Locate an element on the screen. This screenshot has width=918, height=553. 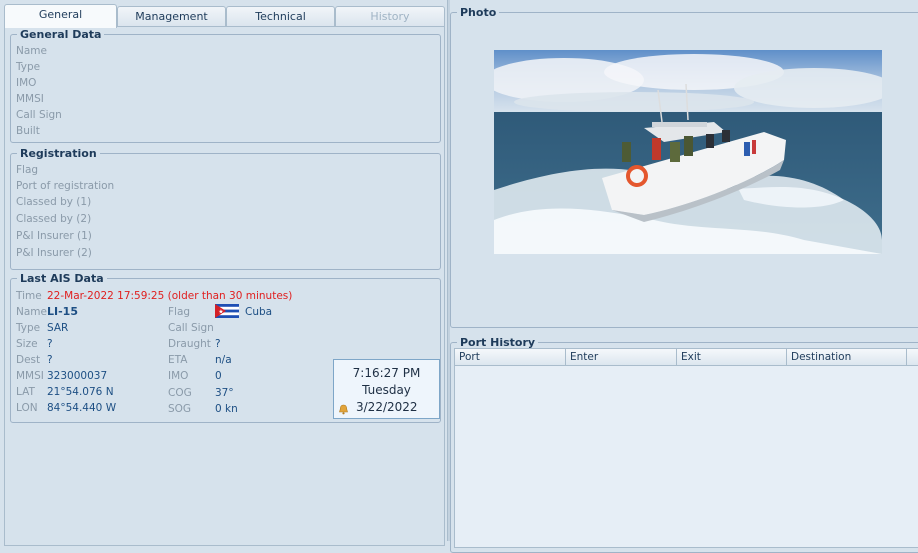
tab-history: History is located at coordinates (390, 16).